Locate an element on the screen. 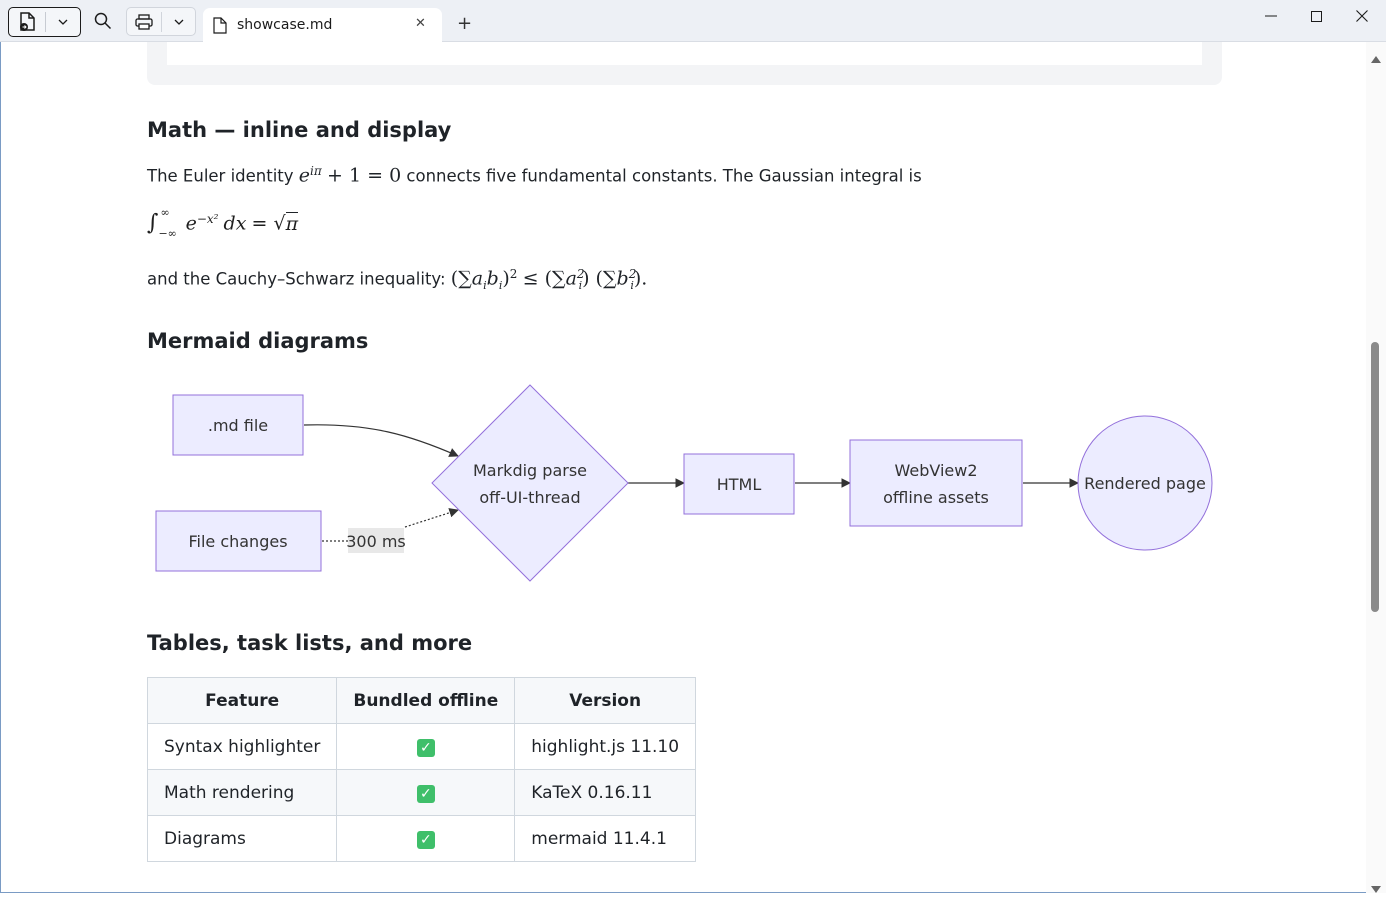  edge-label-300ms: 300 ms is located at coordinates (376, 540).